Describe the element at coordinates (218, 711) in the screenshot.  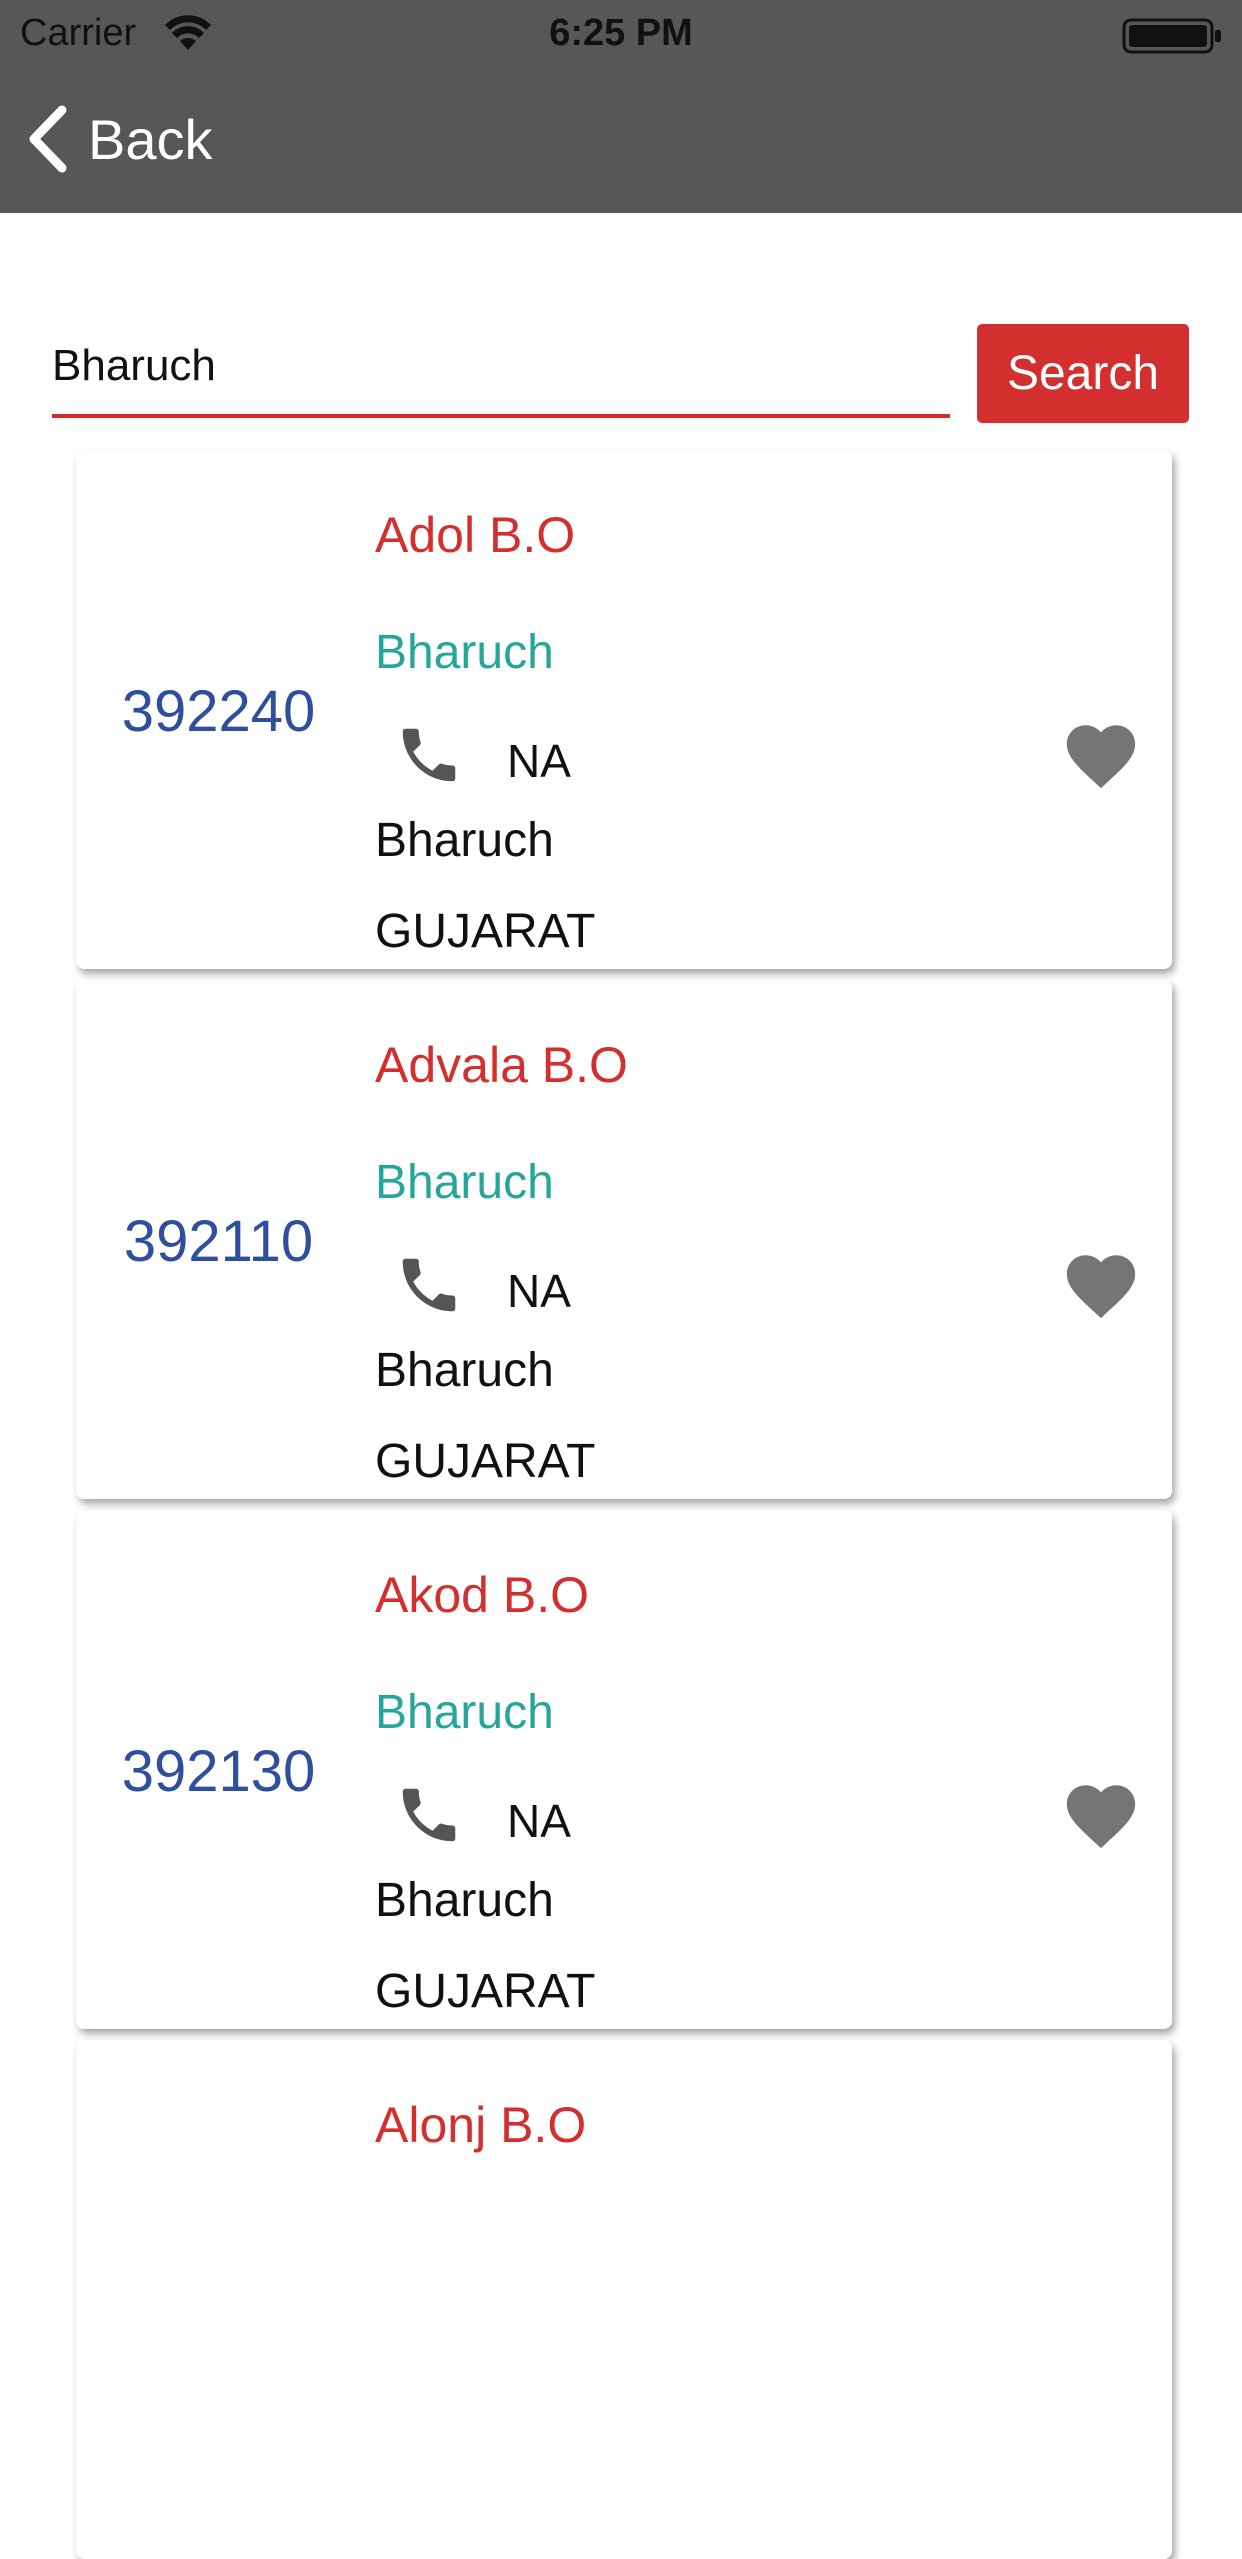
I see `pincode: 392240` at that location.